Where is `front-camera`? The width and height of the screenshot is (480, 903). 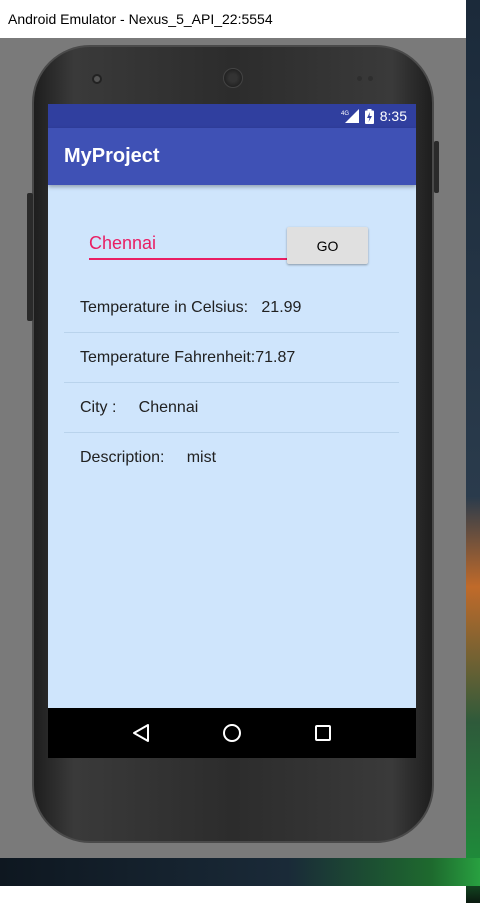 front-camera is located at coordinates (97, 79).